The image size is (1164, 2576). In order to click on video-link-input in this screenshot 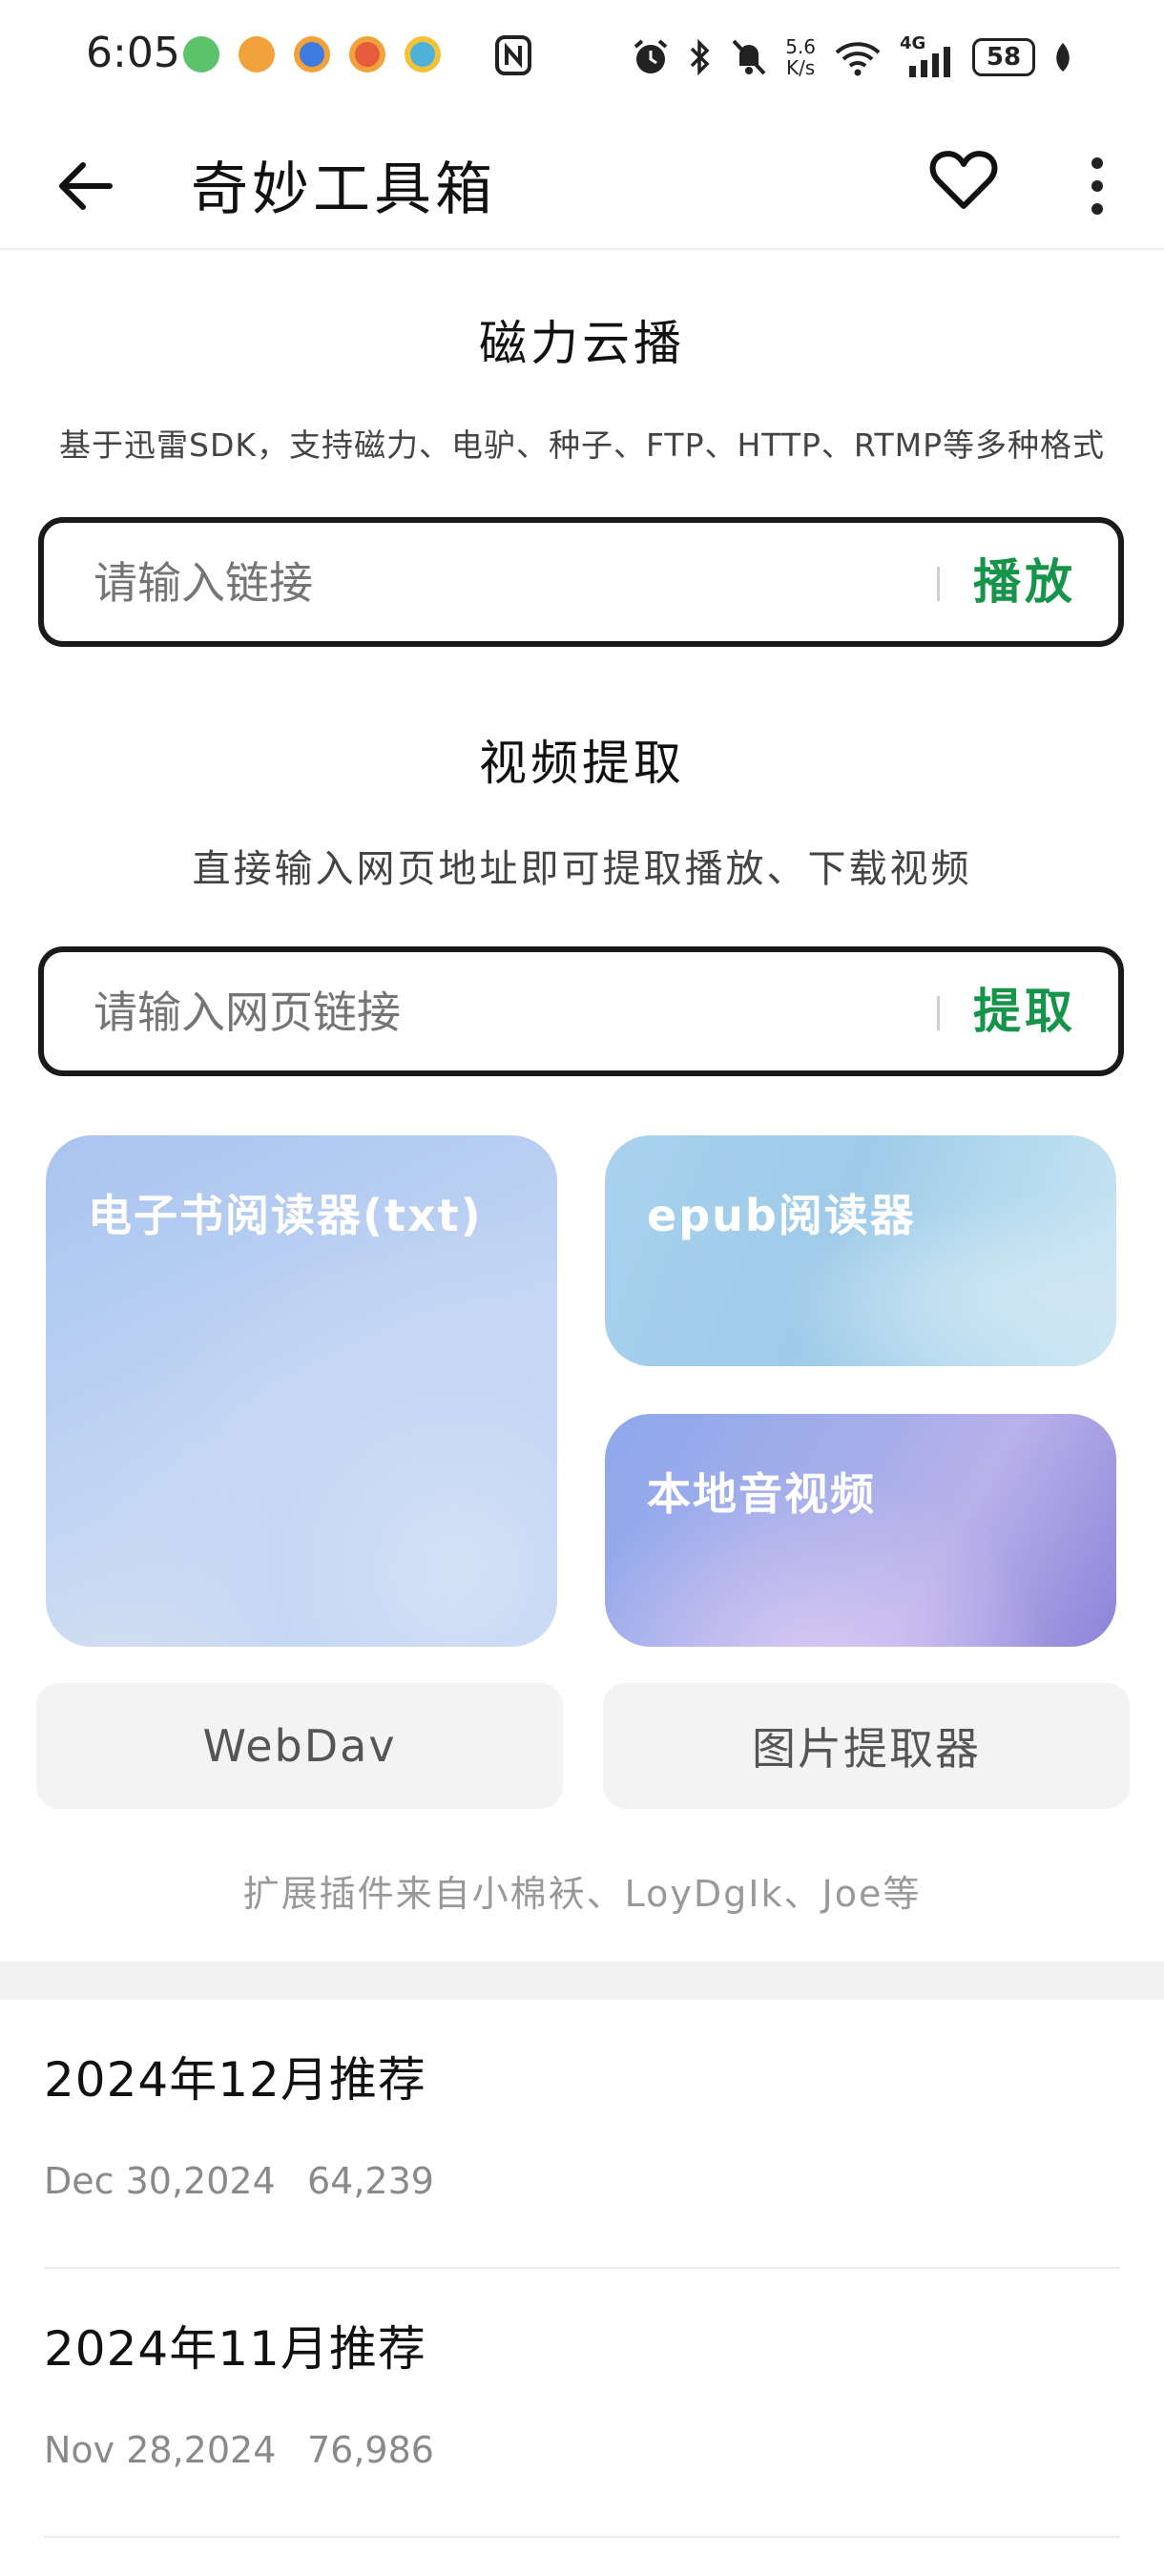, I will do `click(514, 1012)`.